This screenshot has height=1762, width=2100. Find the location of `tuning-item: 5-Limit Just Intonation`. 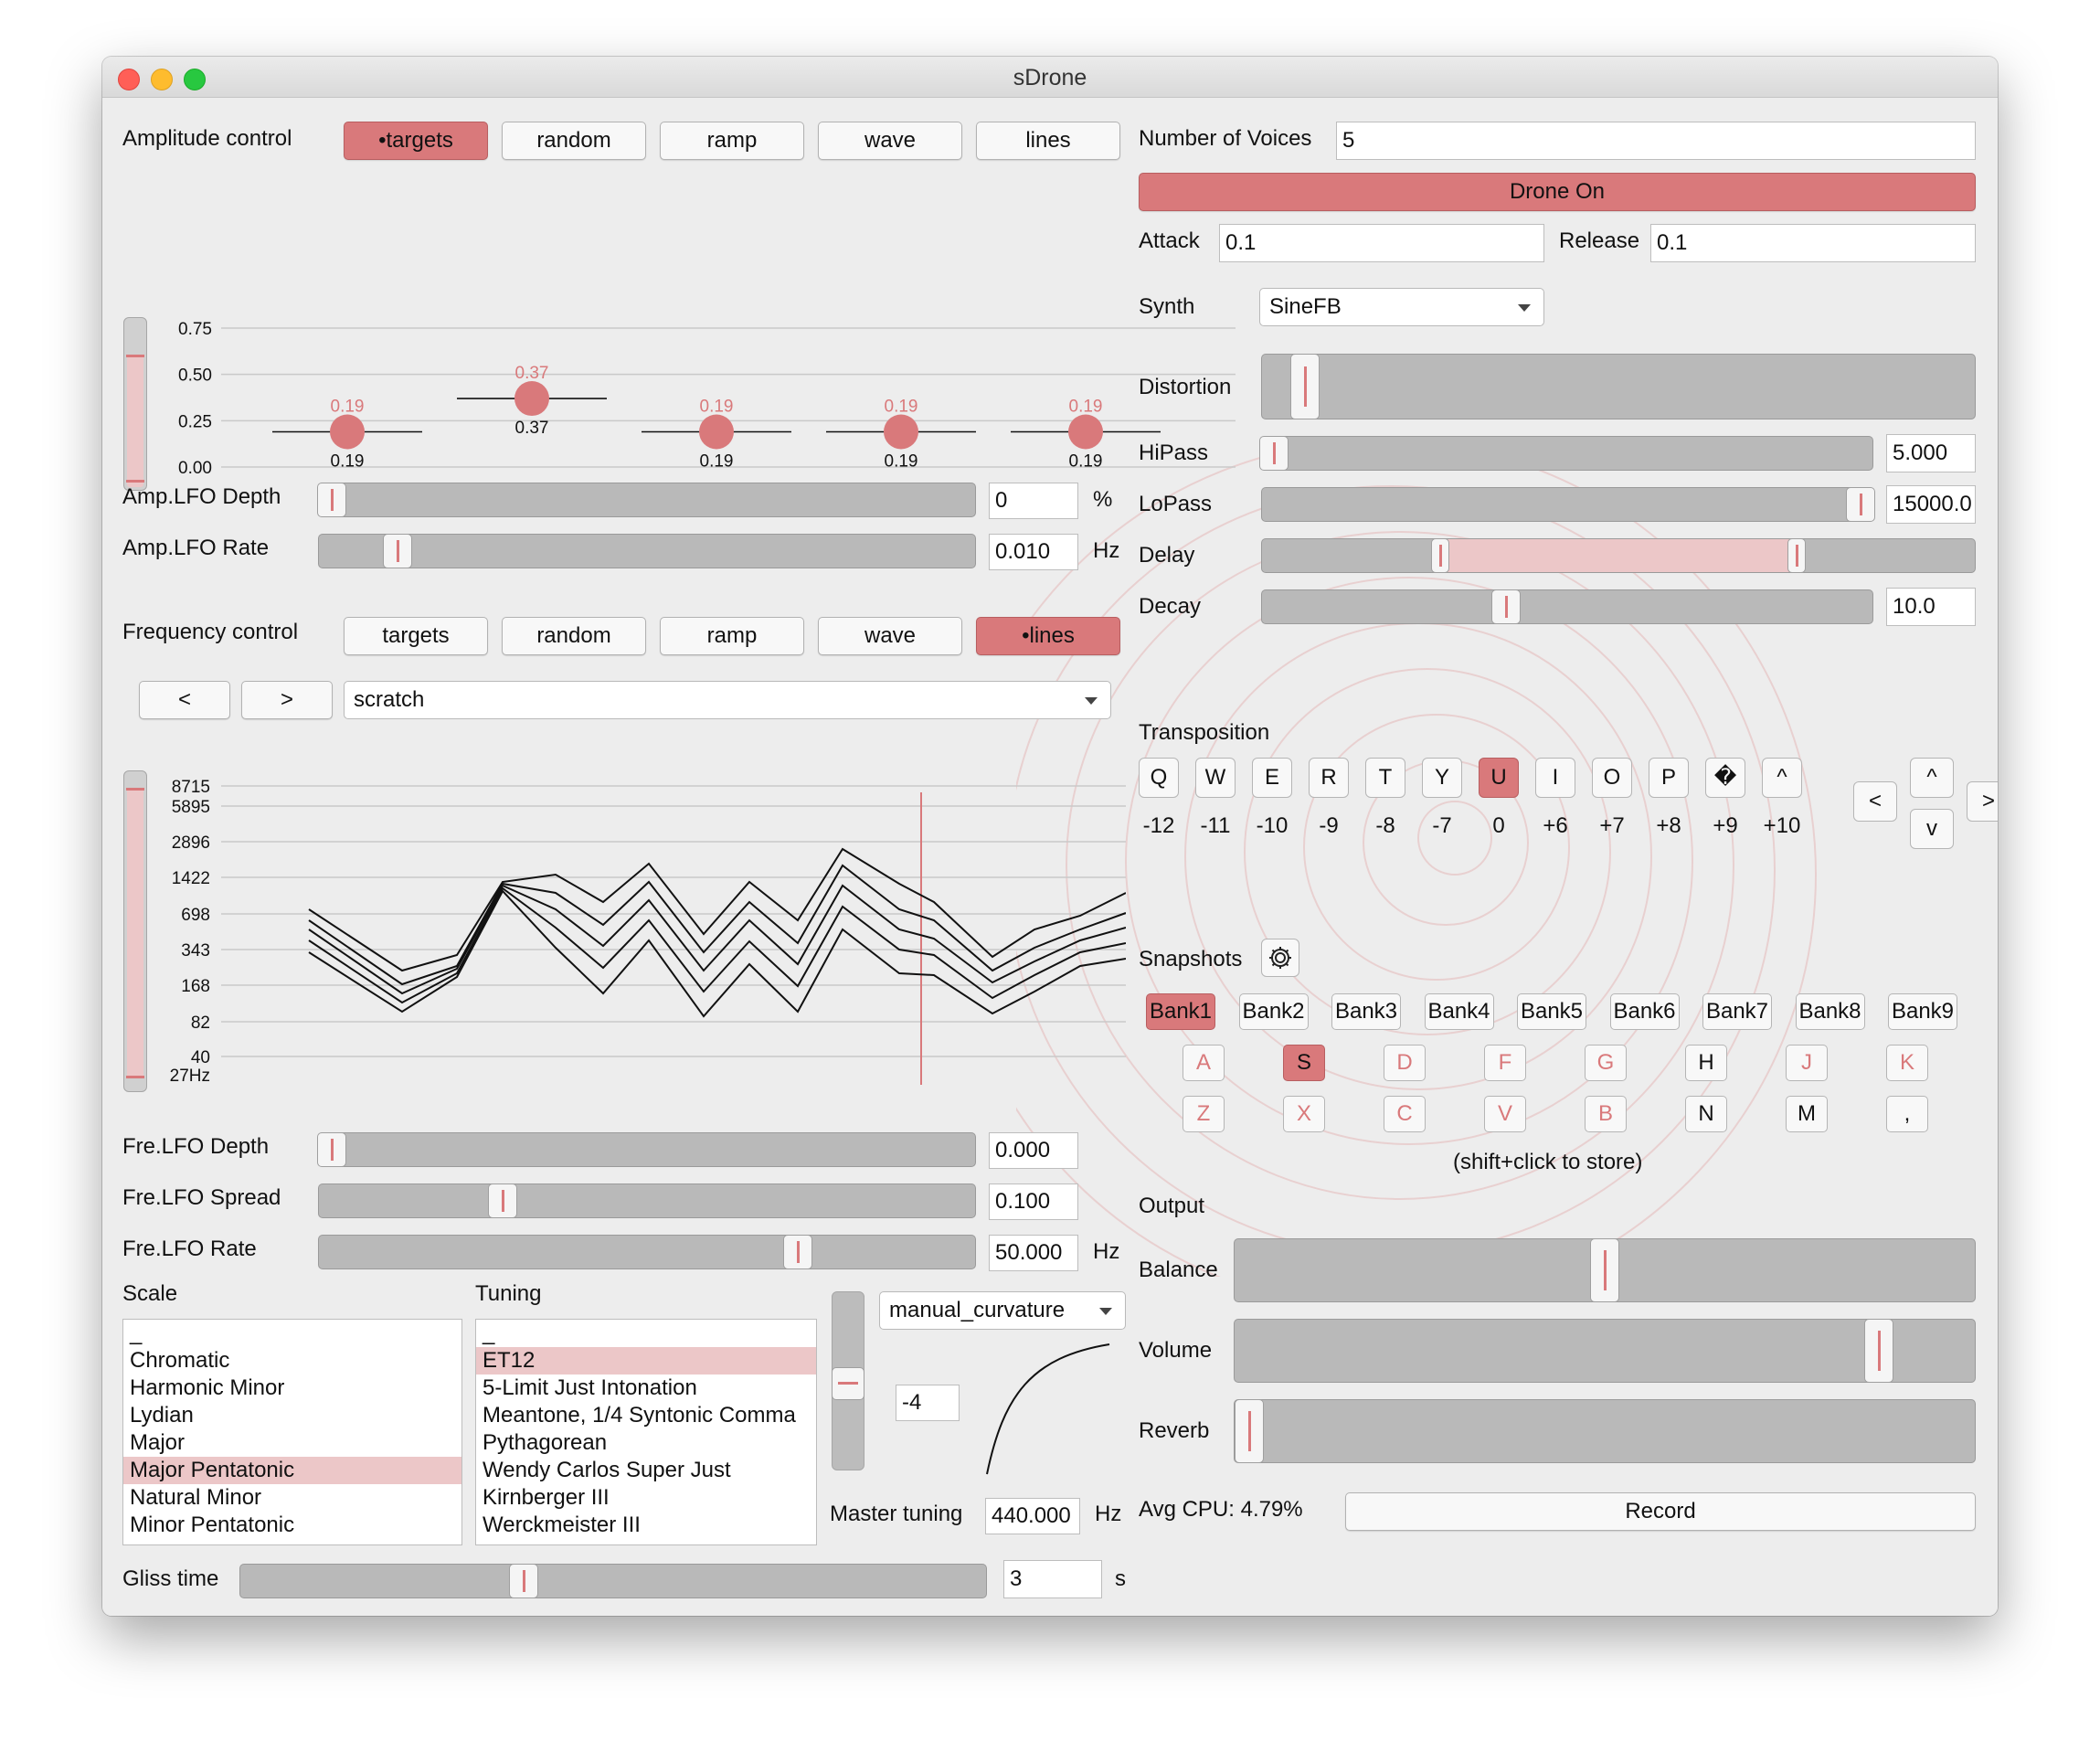

tuning-item: 5-Limit Just Intonation is located at coordinates (646, 1388).